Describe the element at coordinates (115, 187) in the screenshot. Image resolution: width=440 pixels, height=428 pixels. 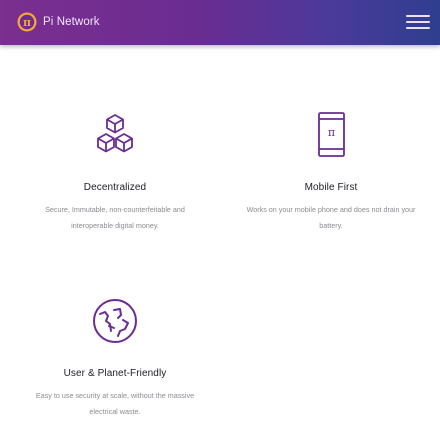
I see `feature-title: Decentralized` at that location.